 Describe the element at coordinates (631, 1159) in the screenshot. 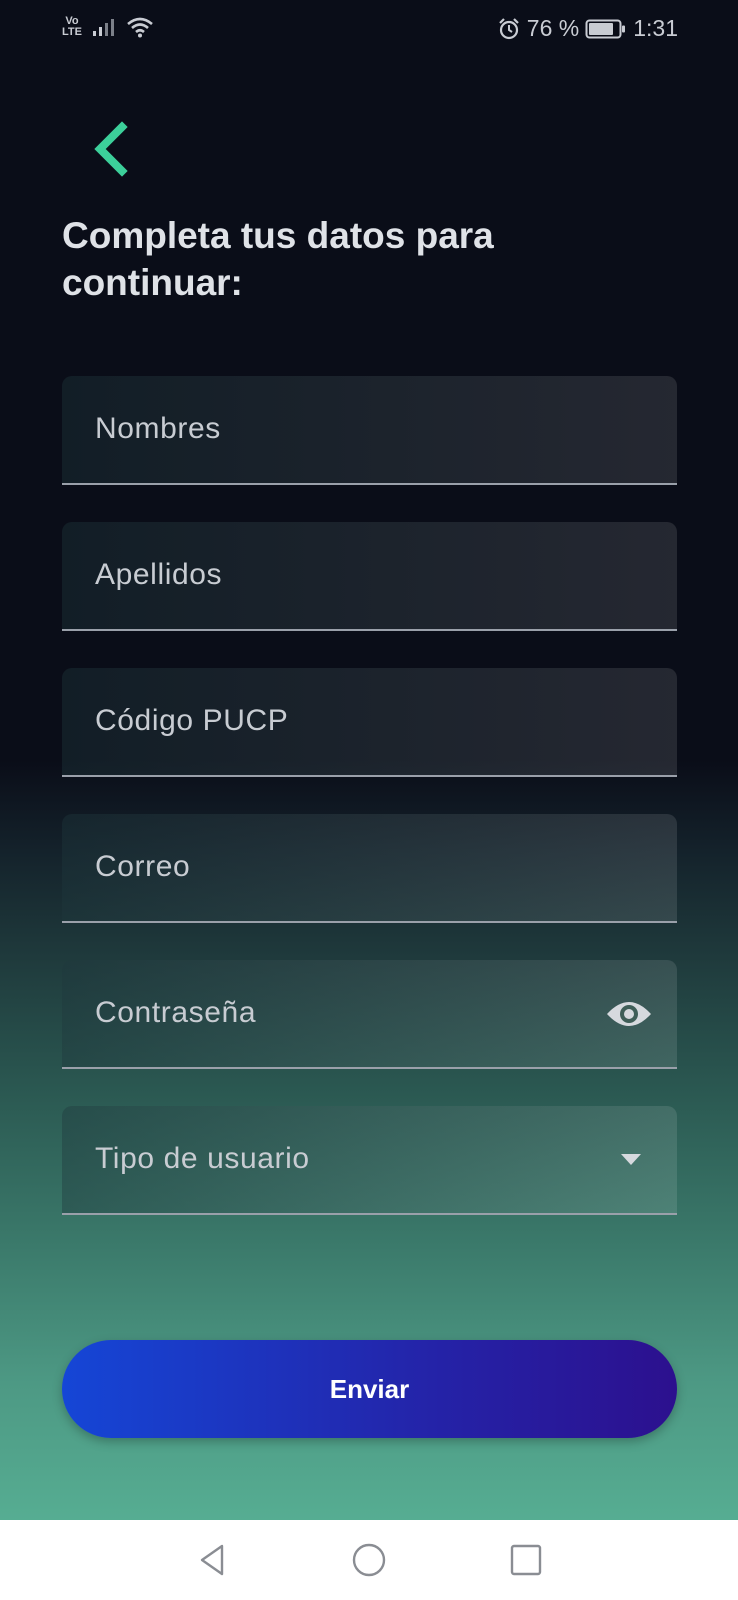

I see `caret-down-icon` at that location.